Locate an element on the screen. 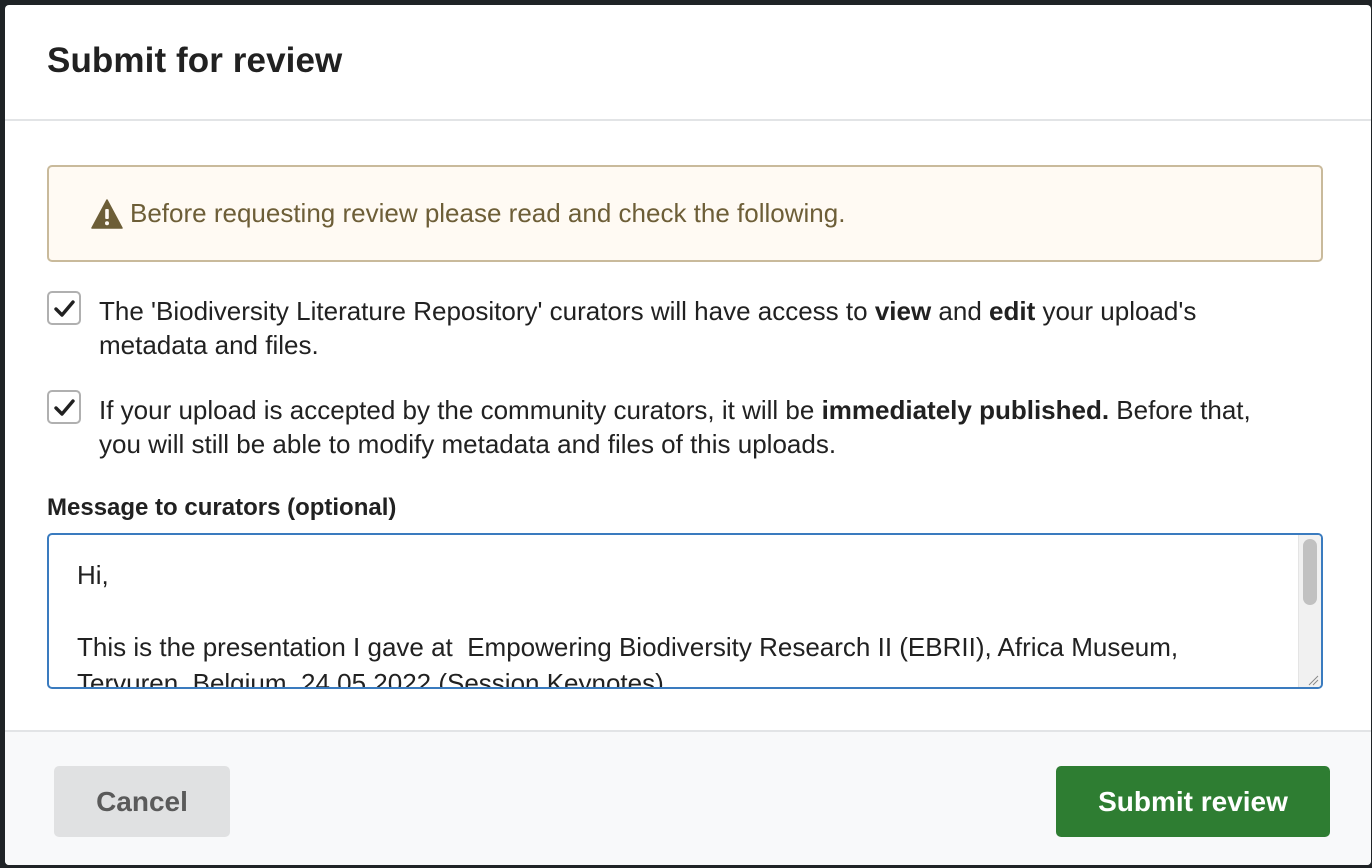 The image size is (1372, 868). resize-handle-icon is located at coordinates (1313, 679).